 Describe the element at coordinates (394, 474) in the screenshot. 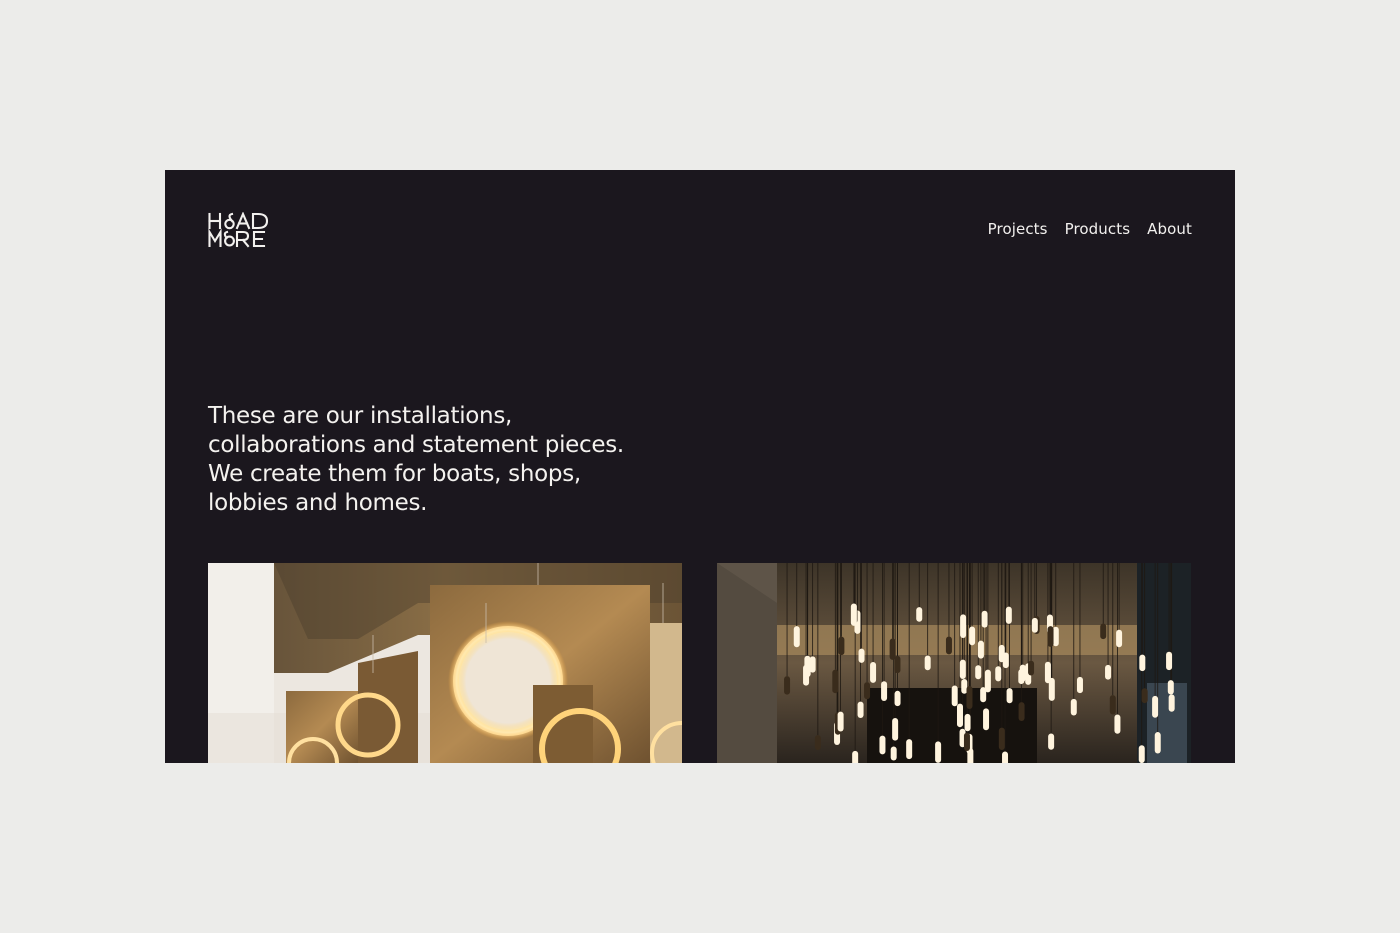

I see `intro-line: We create them for boats, shops,` at that location.